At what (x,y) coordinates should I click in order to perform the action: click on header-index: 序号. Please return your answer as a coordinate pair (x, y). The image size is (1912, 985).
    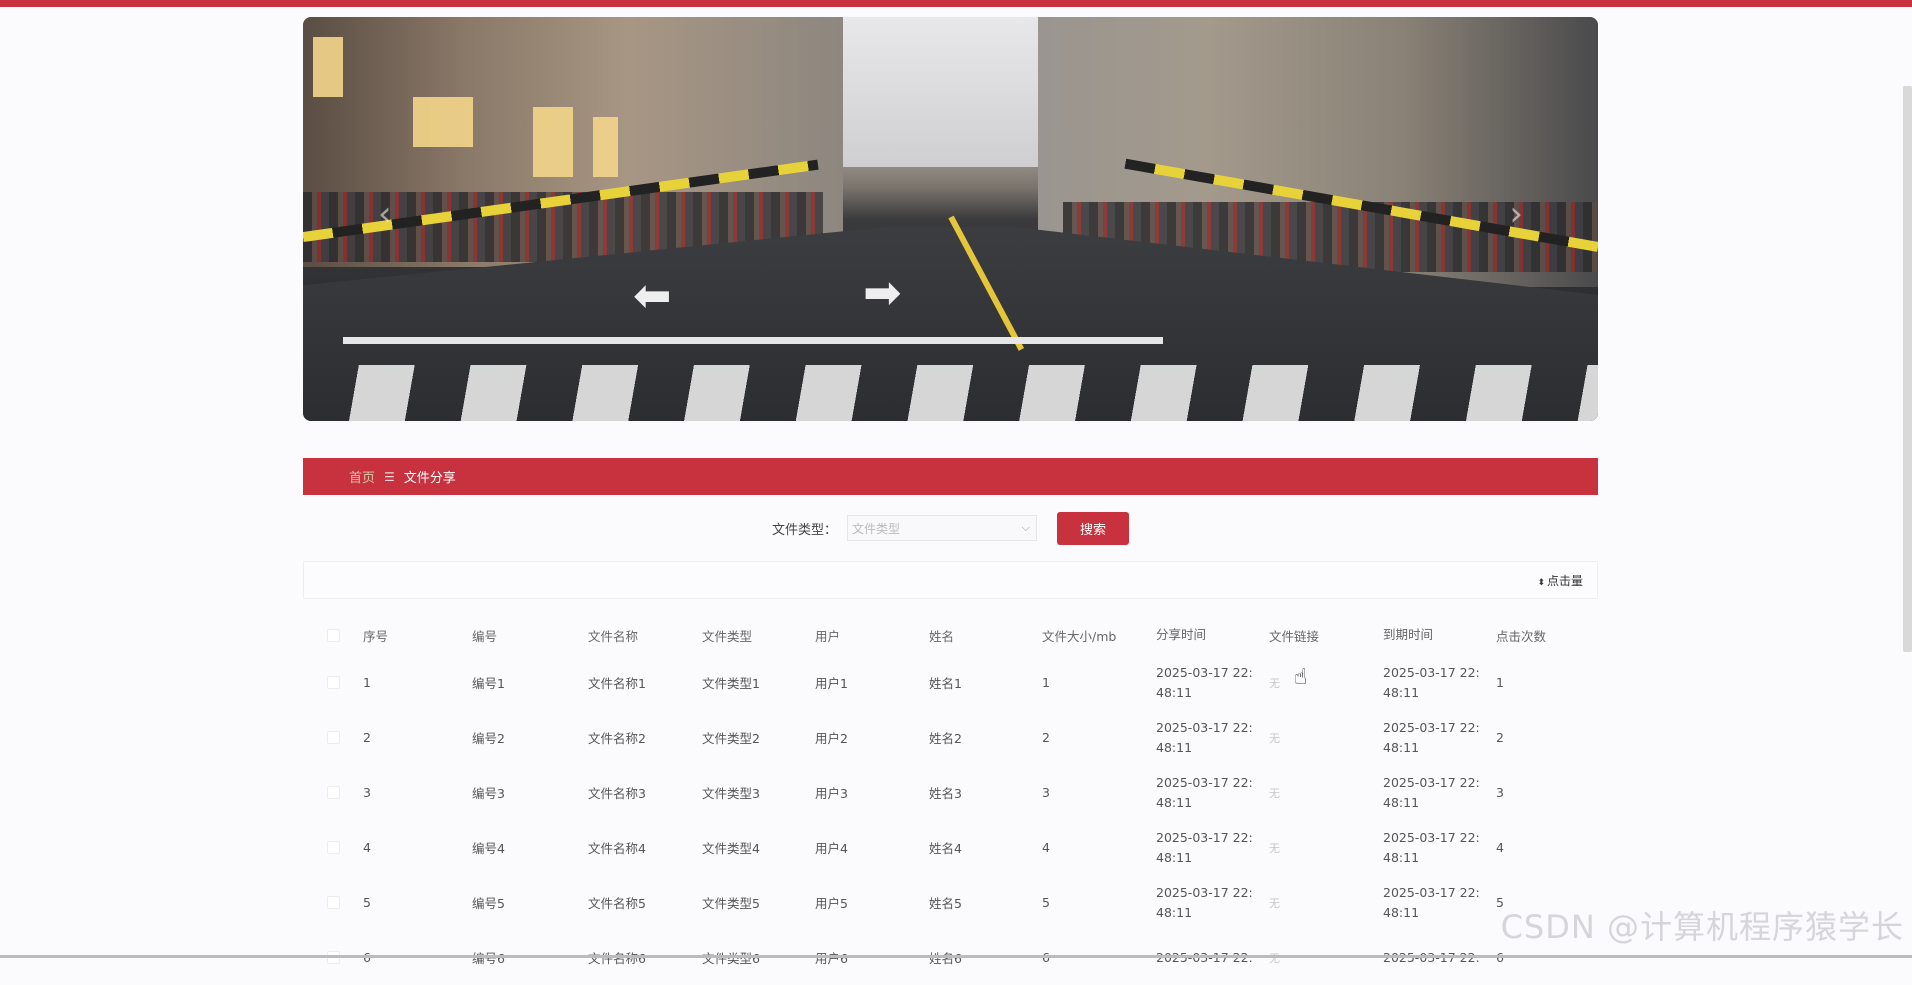
    Looking at the image, I should click on (417, 635).